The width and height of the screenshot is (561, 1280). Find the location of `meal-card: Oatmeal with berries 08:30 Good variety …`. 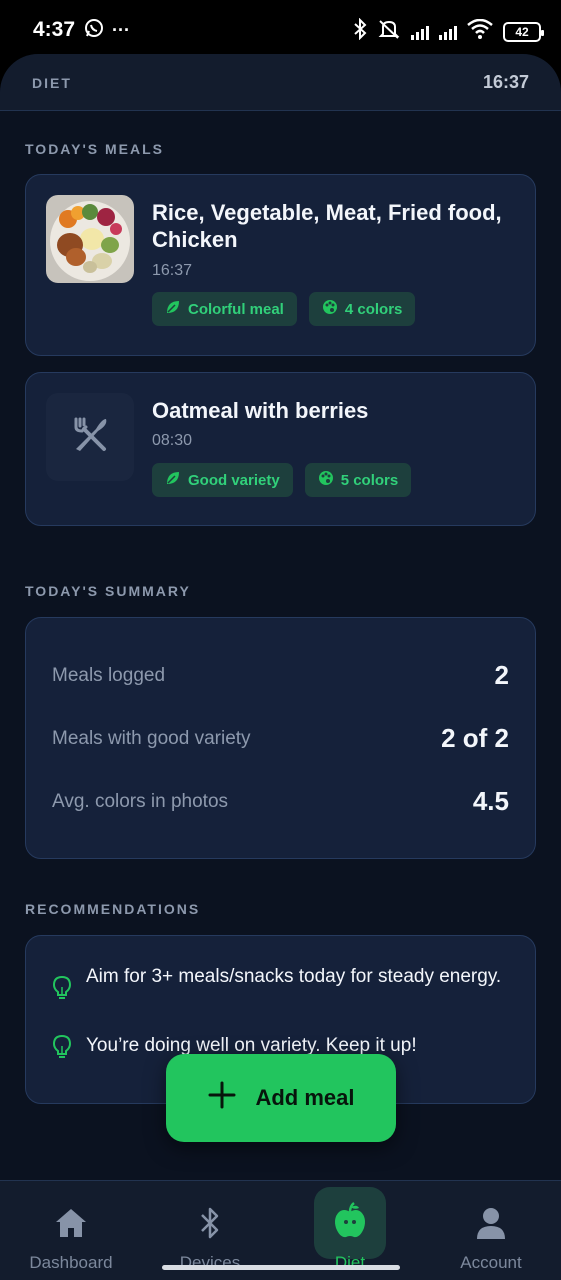

meal-card: Oatmeal with berries 08:30 Good variety … is located at coordinates (280, 449).